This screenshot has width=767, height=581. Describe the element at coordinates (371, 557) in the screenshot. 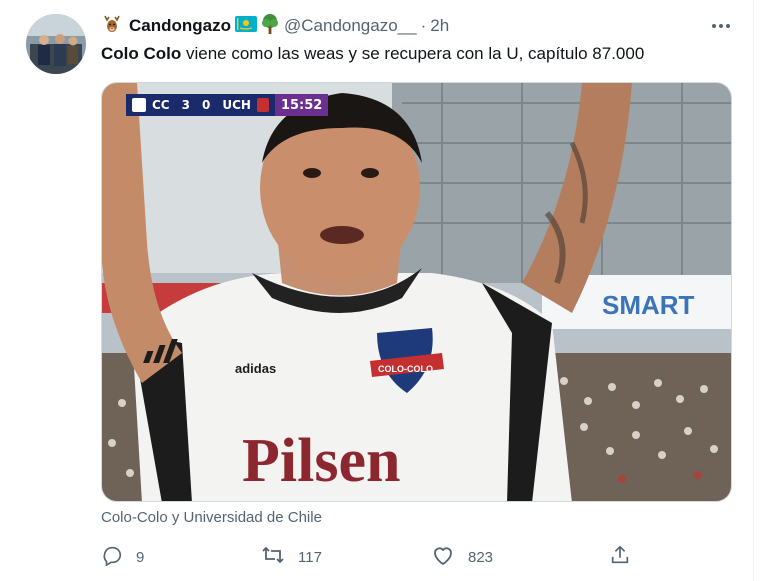

I see `action-bar: 9 117 823` at that location.